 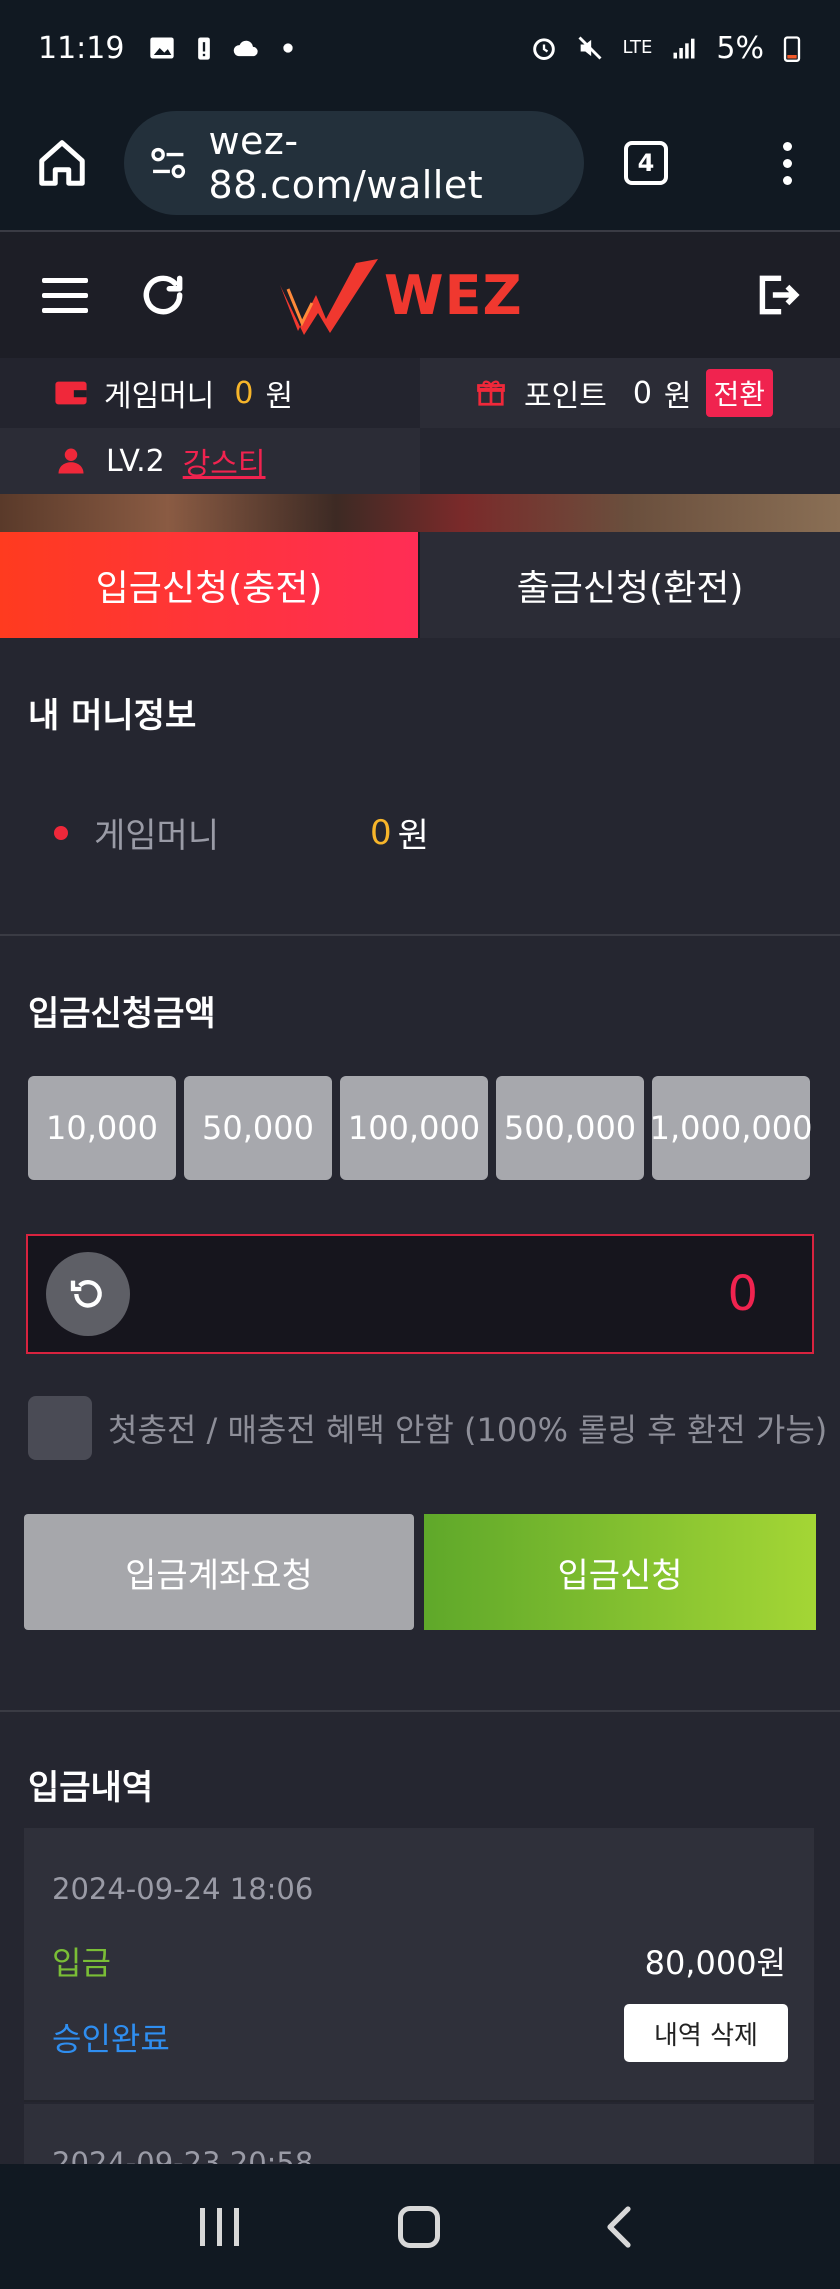 I want to click on game-money-label: 게임머니, so click(x=159, y=396).